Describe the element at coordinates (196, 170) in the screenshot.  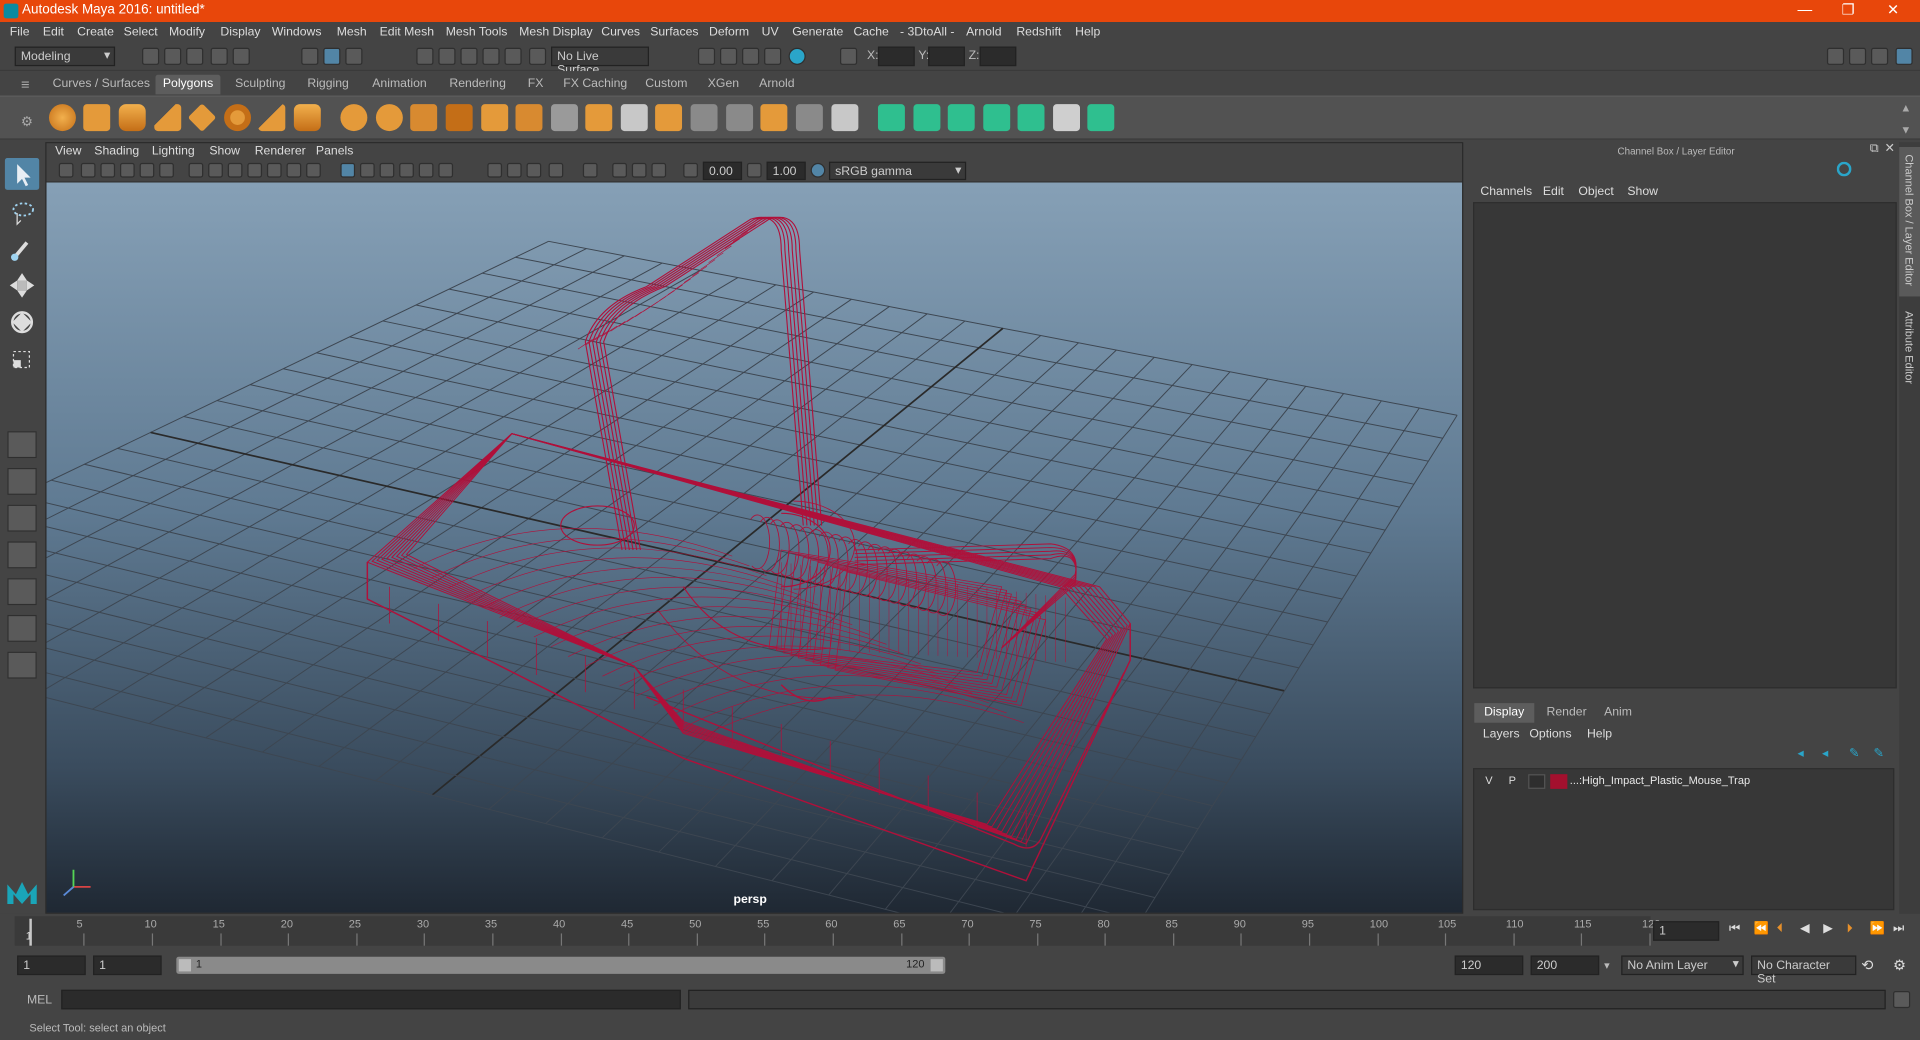
I see `grid-toggle-icon` at that location.